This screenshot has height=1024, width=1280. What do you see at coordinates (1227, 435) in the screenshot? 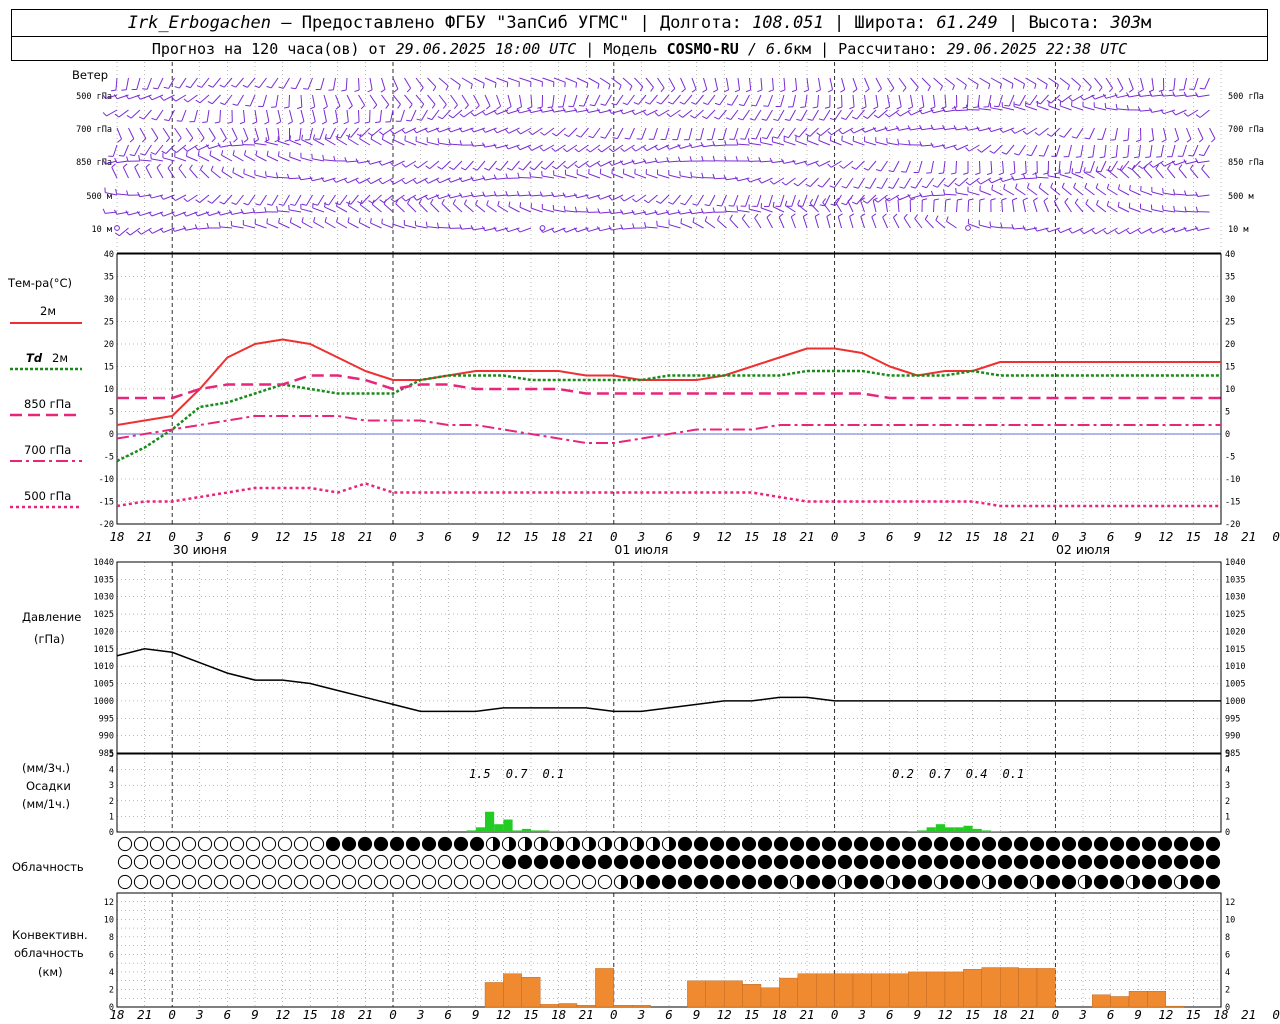
I see `y-tick-label-right: 0` at bounding box center [1227, 435].